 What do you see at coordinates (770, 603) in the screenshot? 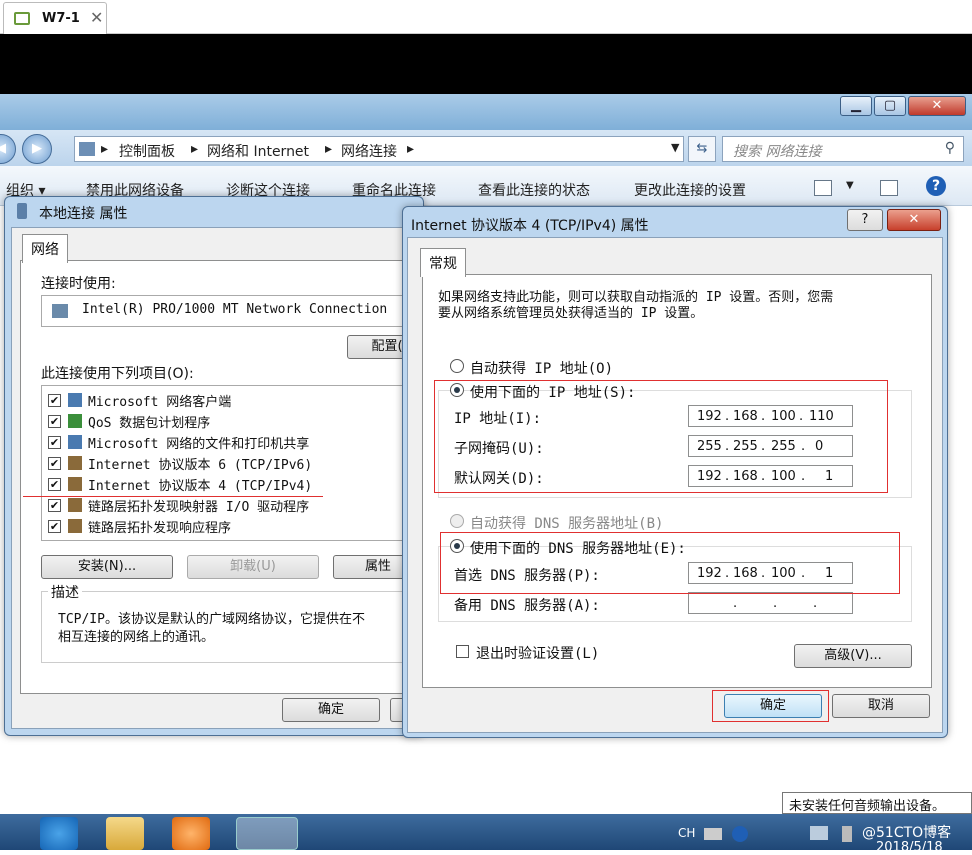
I see `alternate-dns-input: . . .` at bounding box center [770, 603].